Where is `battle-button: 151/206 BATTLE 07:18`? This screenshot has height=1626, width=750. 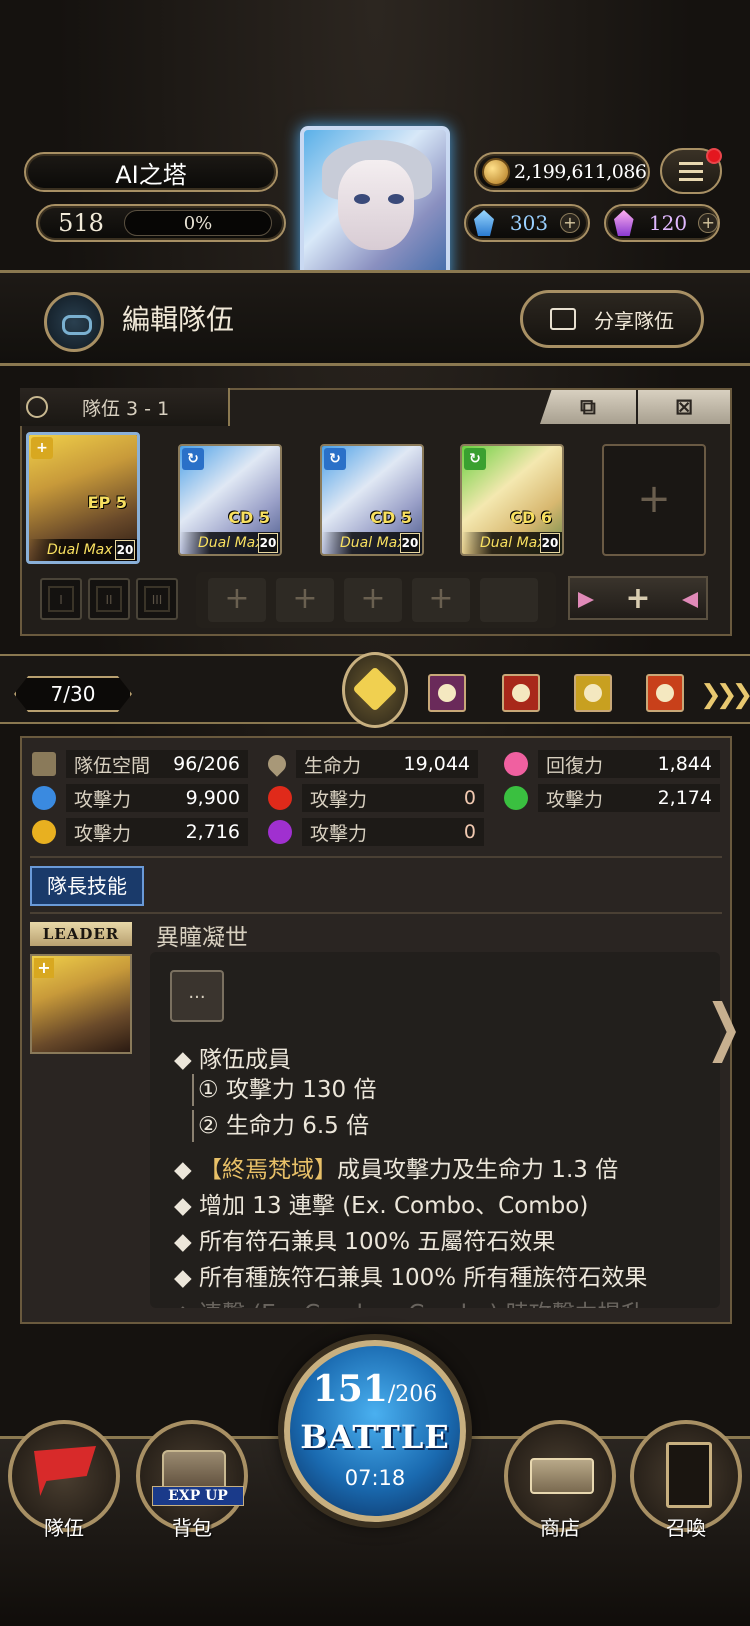
battle-button: 151/206 BATTLE 07:18 is located at coordinates (375, 1431).